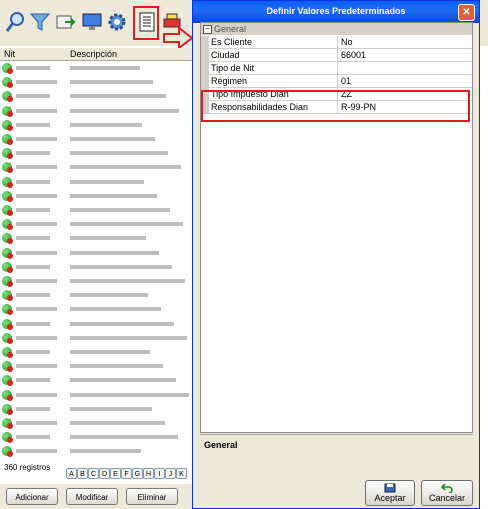 This screenshot has width=488, height=509. Describe the element at coordinates (93, 473) in the screenshot. I see `letter-button: C` at that location.